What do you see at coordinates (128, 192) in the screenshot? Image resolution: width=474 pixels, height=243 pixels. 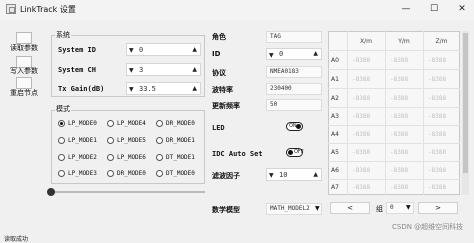 I see `slider-track` at bounding box center [128, 192].